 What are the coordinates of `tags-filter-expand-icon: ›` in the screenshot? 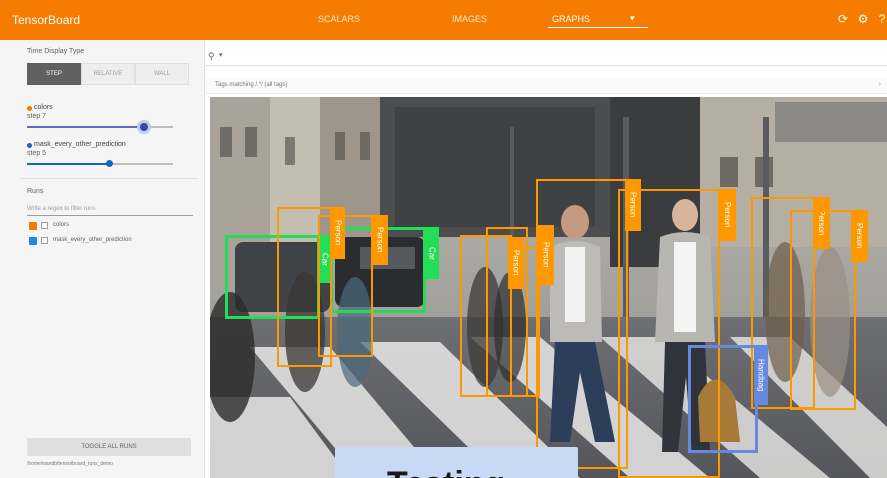 It's located at (880, 84).